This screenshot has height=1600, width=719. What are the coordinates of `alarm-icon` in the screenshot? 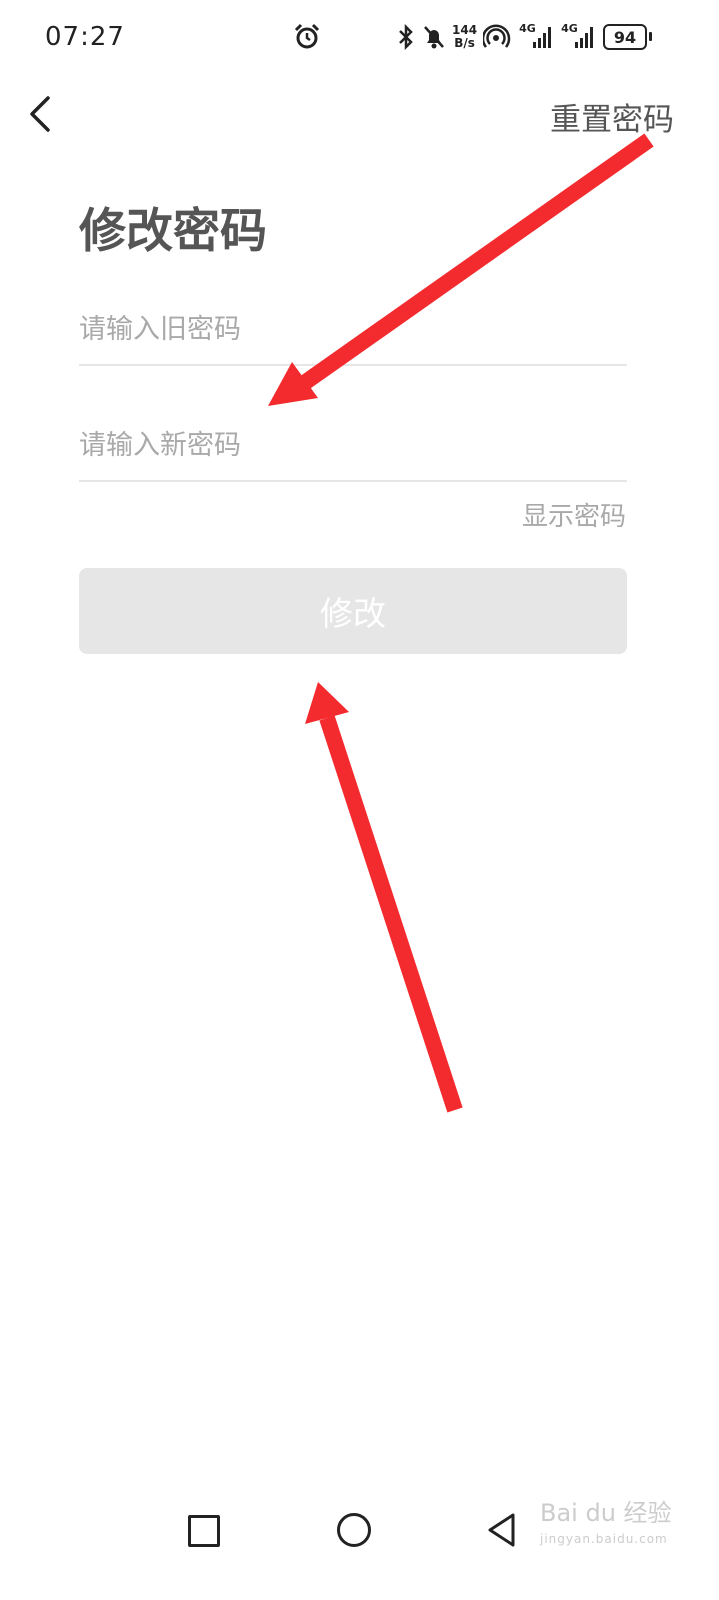 It's located at (307, 36).